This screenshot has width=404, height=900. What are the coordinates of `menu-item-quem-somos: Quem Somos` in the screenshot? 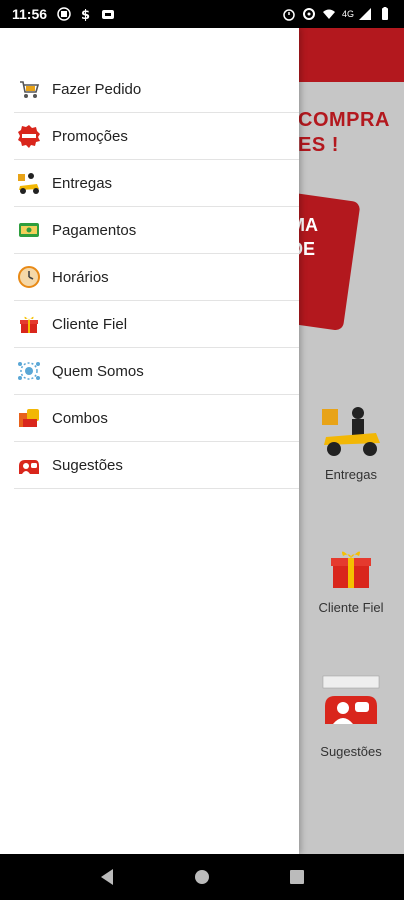 It's located at (156, 371).